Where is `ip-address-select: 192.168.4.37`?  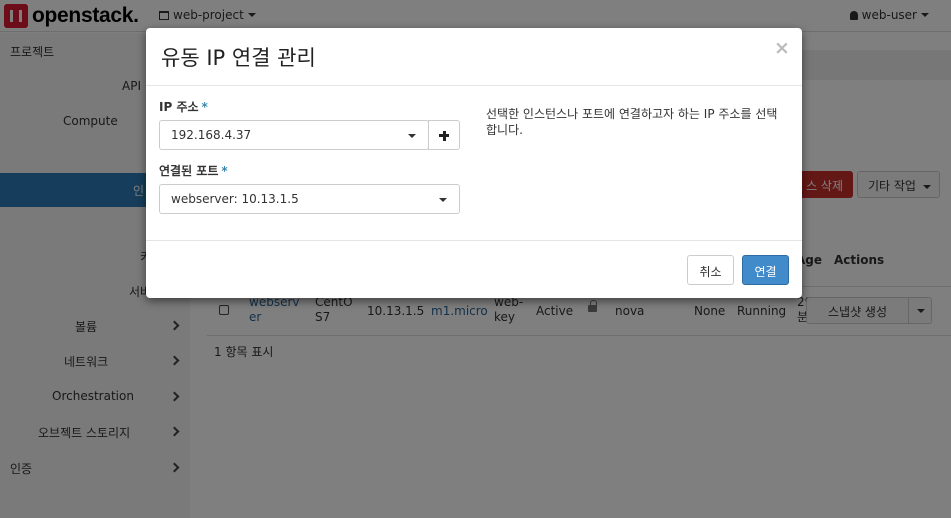
ip-address-select: 192.168.4.37 is located at coordinates (294, 135).